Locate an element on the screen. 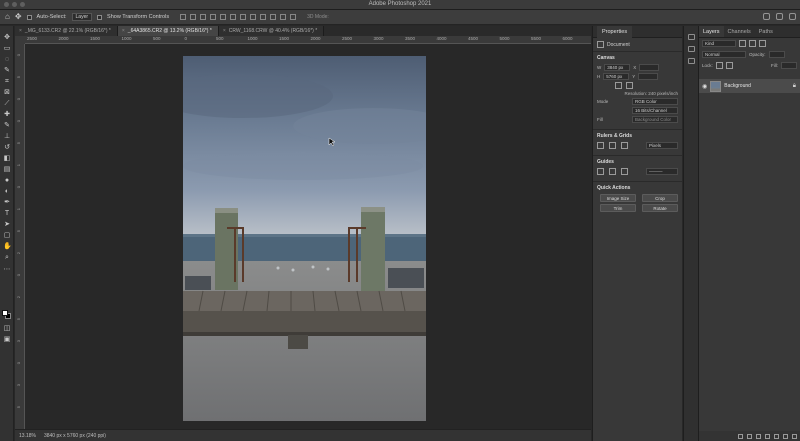 The width and height of the screenshot is (800, 441). guides-toggle-icon is located at coordinates (600, 171).